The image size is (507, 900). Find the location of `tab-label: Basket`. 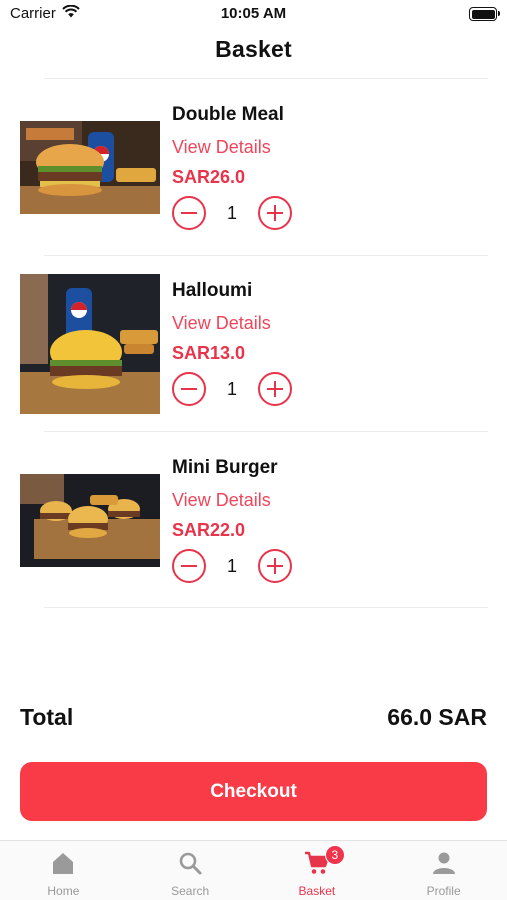

tab-label: Basket is located at coordinates (317, 891).